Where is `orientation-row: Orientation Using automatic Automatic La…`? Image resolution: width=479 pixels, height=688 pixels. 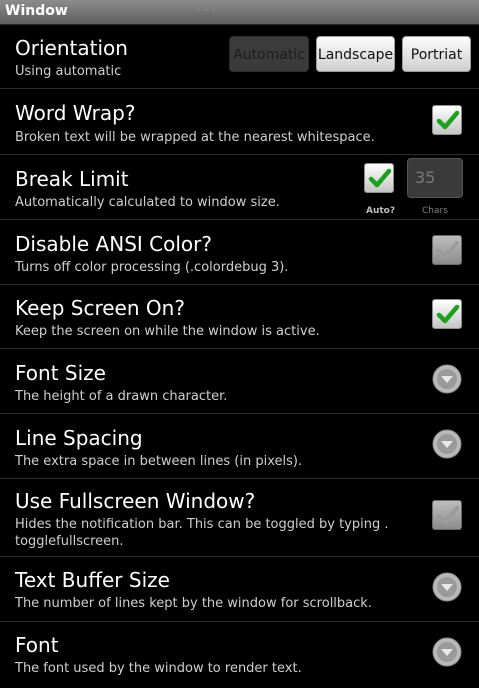
orientation-row: Orientation Using automatic Automatic La… is located at coordinates (239, 57).